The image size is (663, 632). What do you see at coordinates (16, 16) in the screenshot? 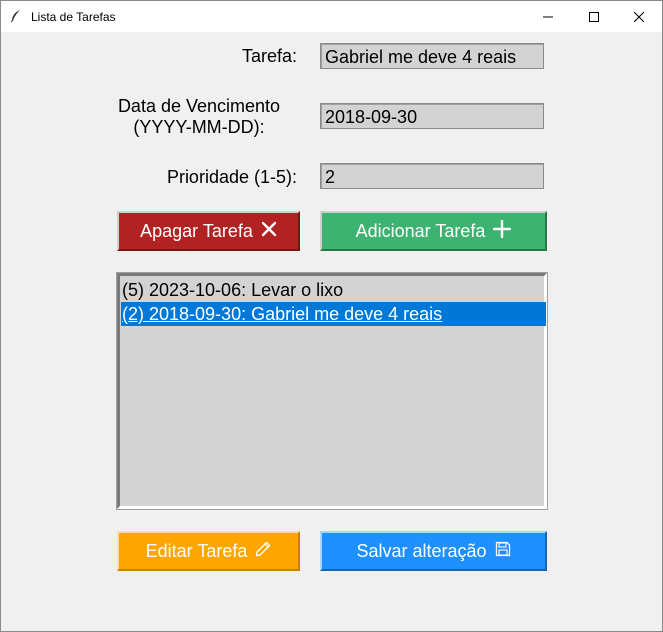
I see `feather-icon` at bounding box center [16, 16].